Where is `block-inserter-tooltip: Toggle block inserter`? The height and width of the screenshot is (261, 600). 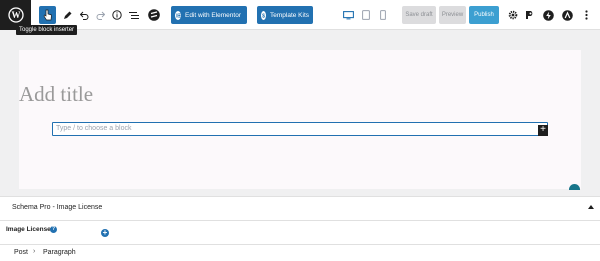 block-inserter-tooltip: Toggle block inserter is located at coordinates (47, 30).